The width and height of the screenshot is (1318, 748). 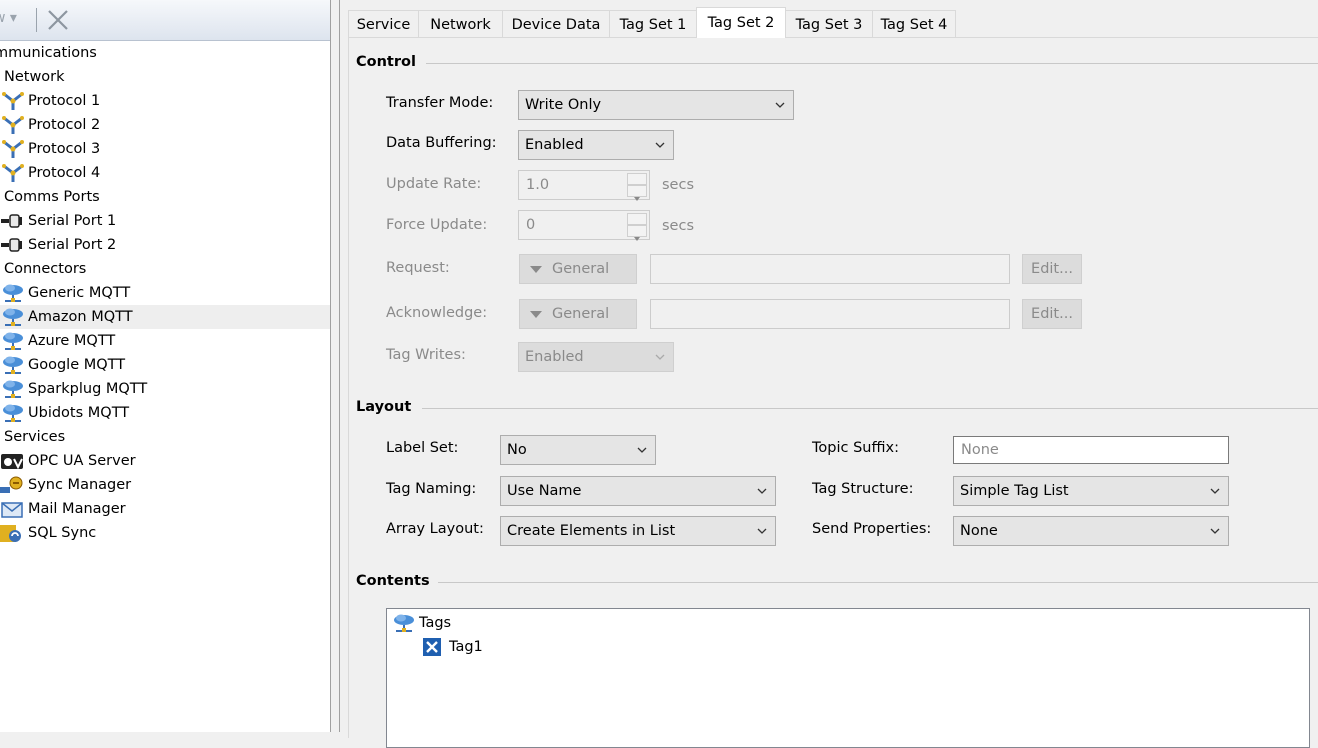 I want to click on tree-item-label: Serial Port 2, so click(x=72, y=245).